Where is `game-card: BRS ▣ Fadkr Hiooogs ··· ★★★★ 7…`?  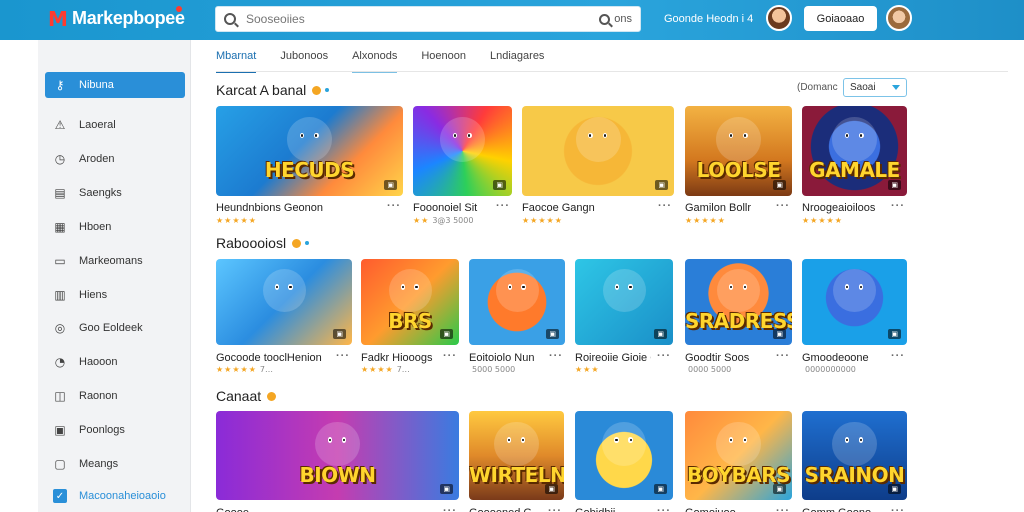 game-card: BRS ▣ Fadkr Hiooogs ··· ★★★★ 7… is located at coordinates (410, 318).